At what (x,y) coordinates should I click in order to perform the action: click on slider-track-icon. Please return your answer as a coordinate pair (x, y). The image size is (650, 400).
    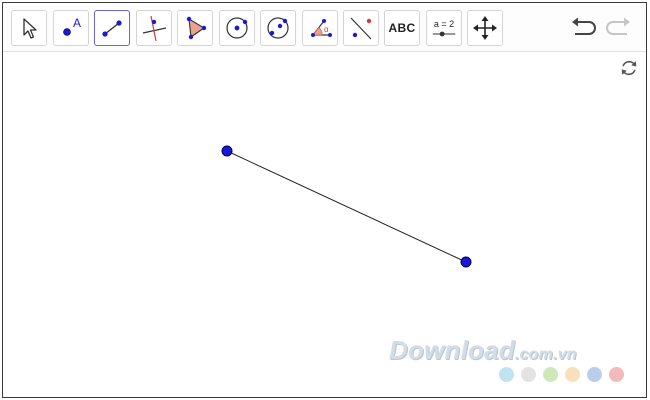
    Looking at the image, I should click on (444, 34).